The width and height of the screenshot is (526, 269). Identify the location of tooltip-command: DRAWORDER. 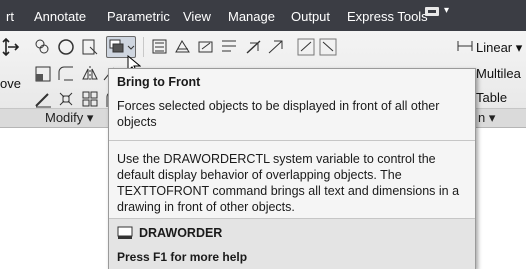
(181, 233).